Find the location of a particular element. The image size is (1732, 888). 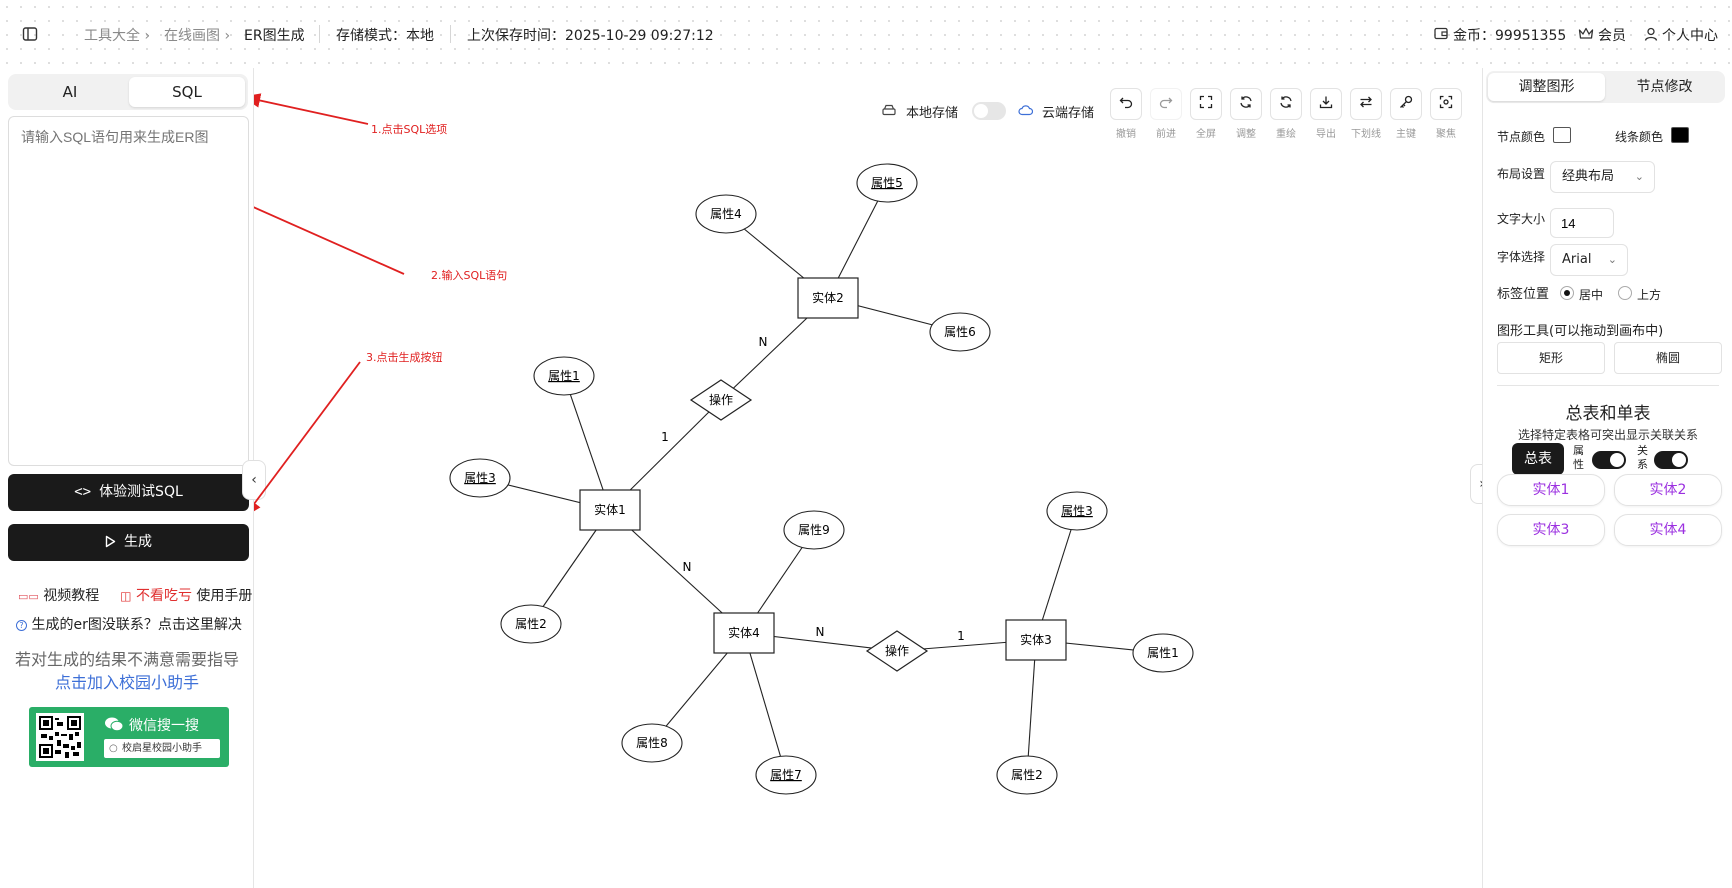

primary-key-label: 主键 is located at coordinates (1406, 134).